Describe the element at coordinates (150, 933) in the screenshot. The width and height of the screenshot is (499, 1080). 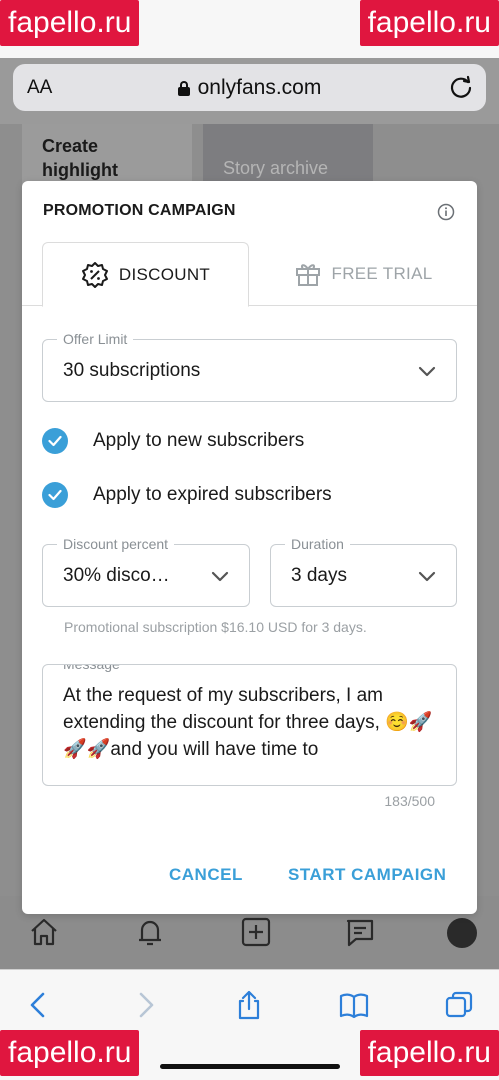
I see `bell-icon` at that location.